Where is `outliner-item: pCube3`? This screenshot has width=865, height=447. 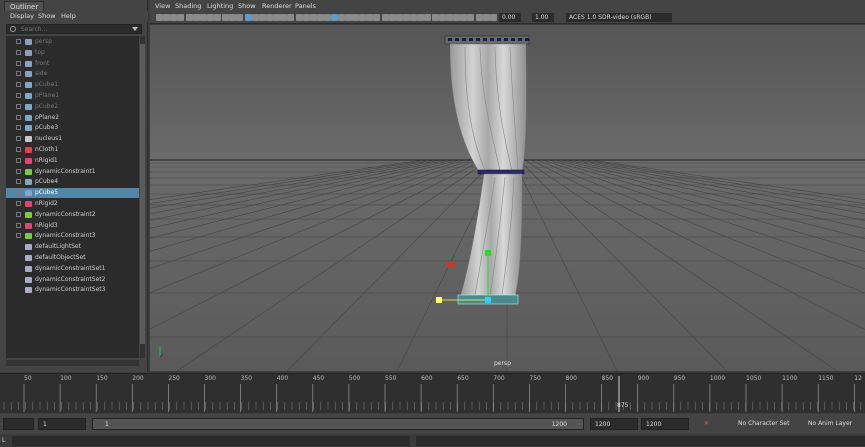 outliner-item: pCube3 is located at coordinates (72, 128).